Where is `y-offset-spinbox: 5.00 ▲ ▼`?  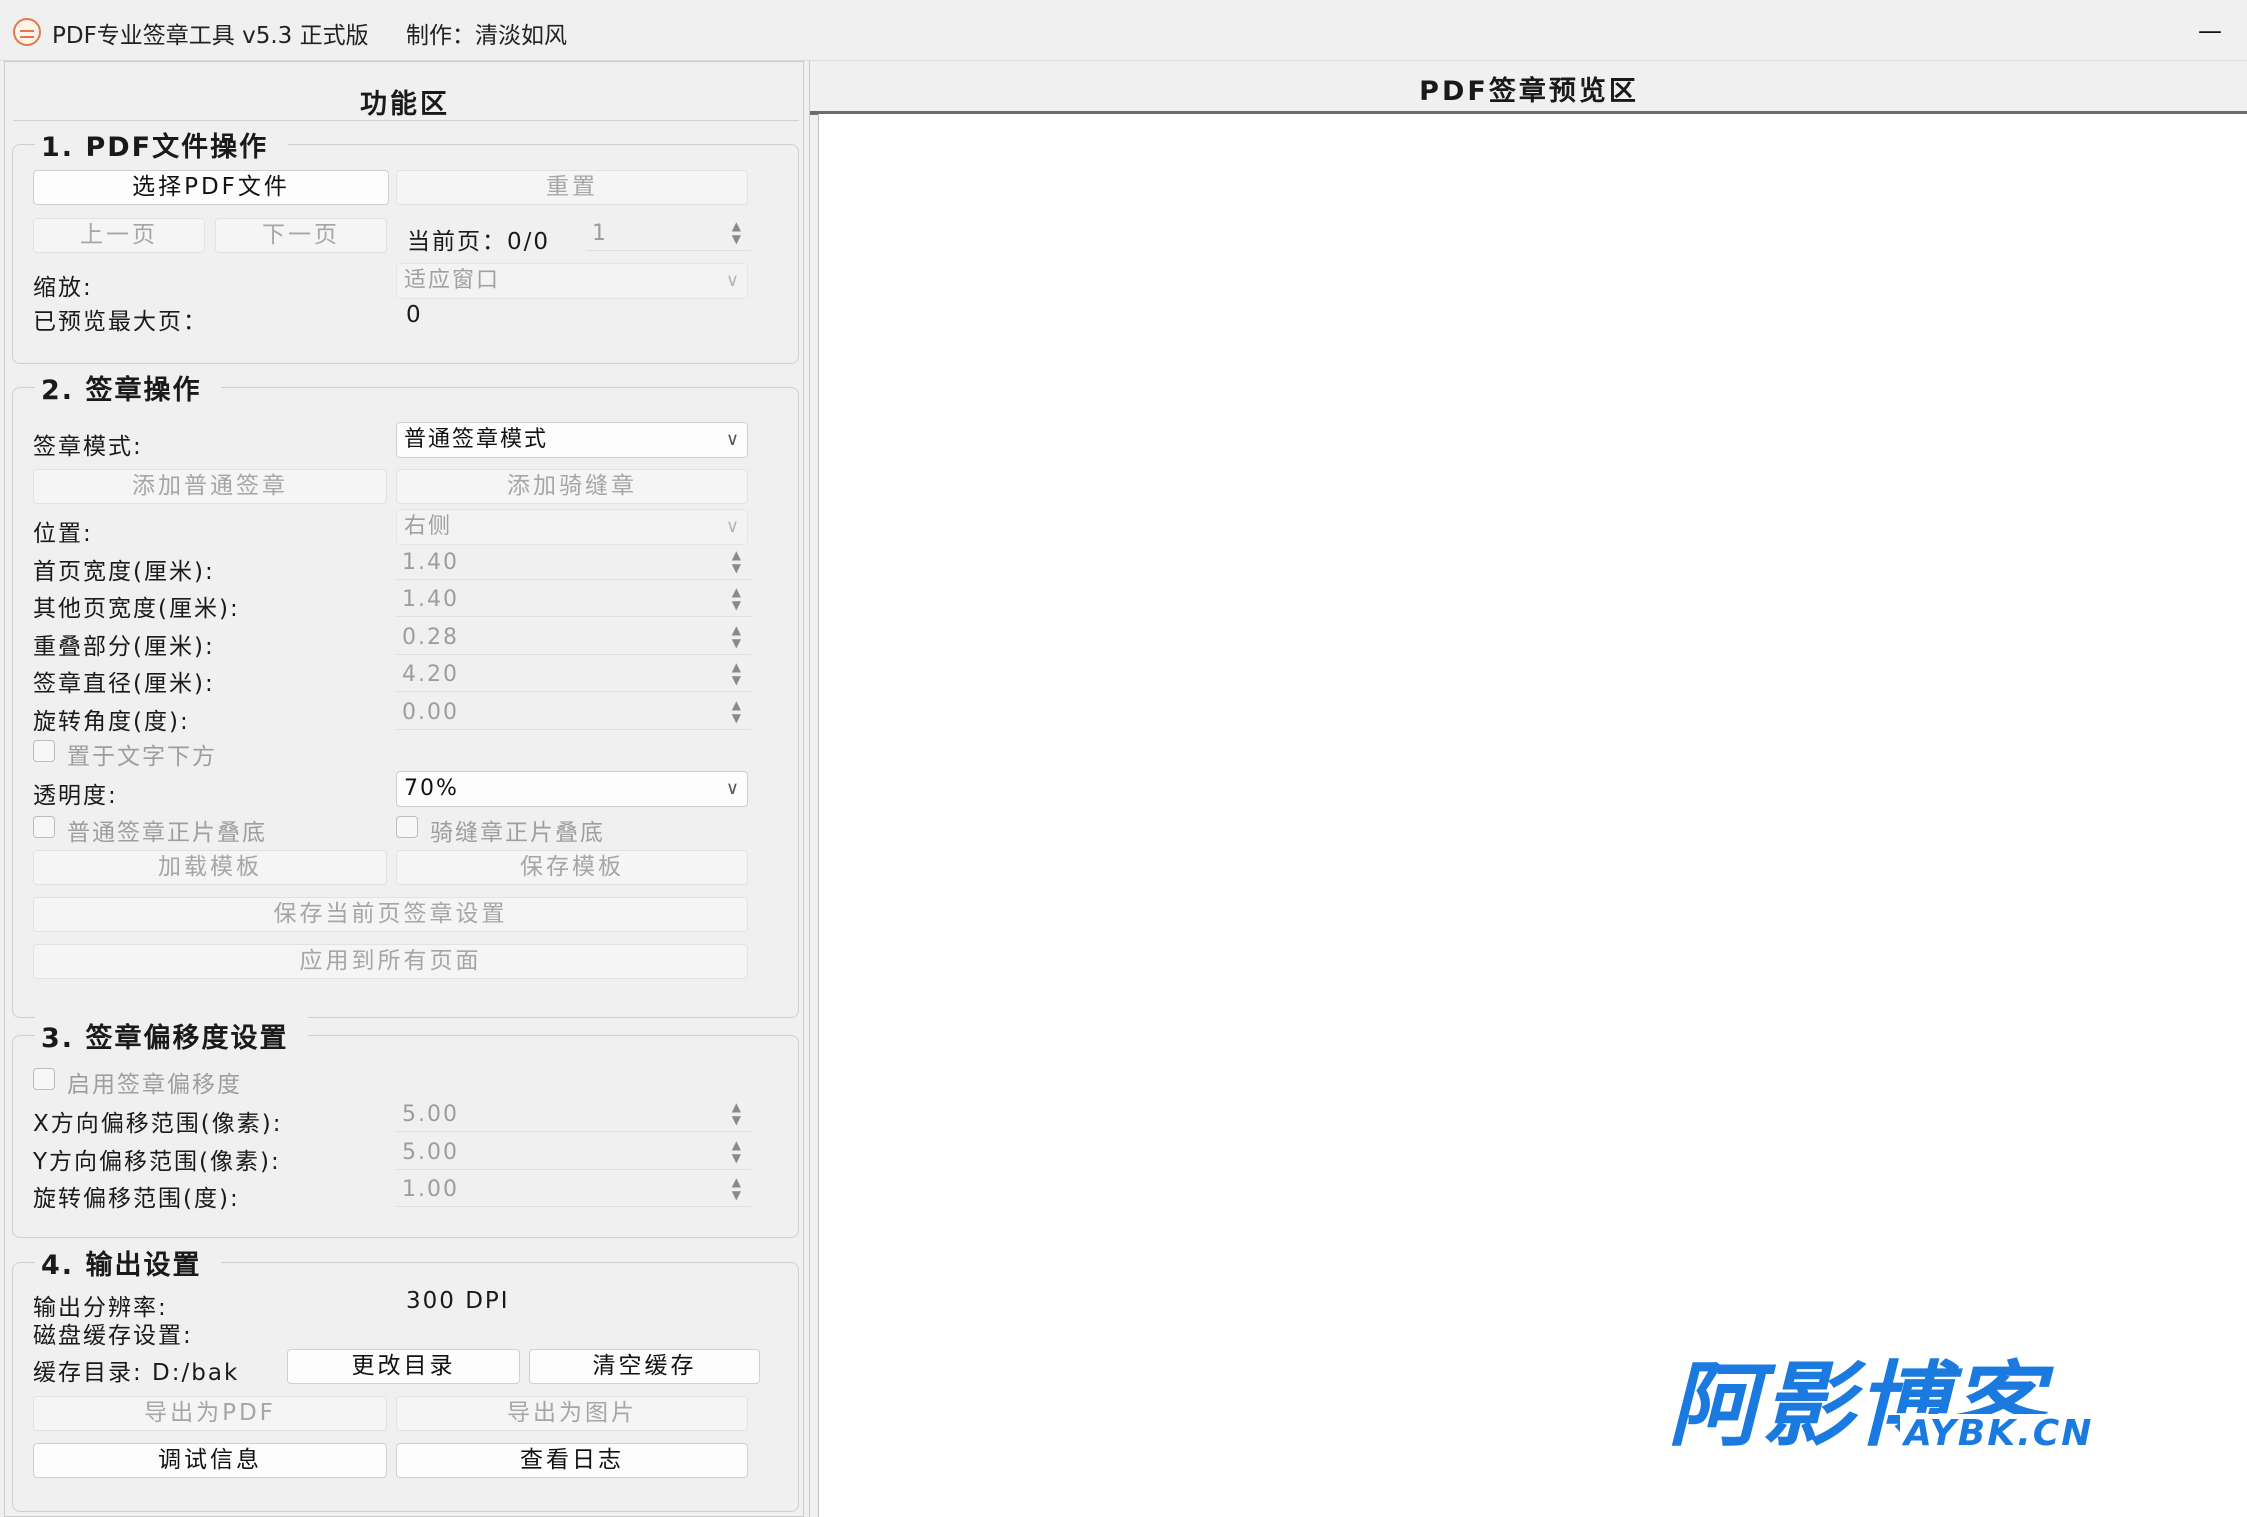
y-offset-spinbox: 5.00 ▲ ▼ is located at coordinates (573, 1153).